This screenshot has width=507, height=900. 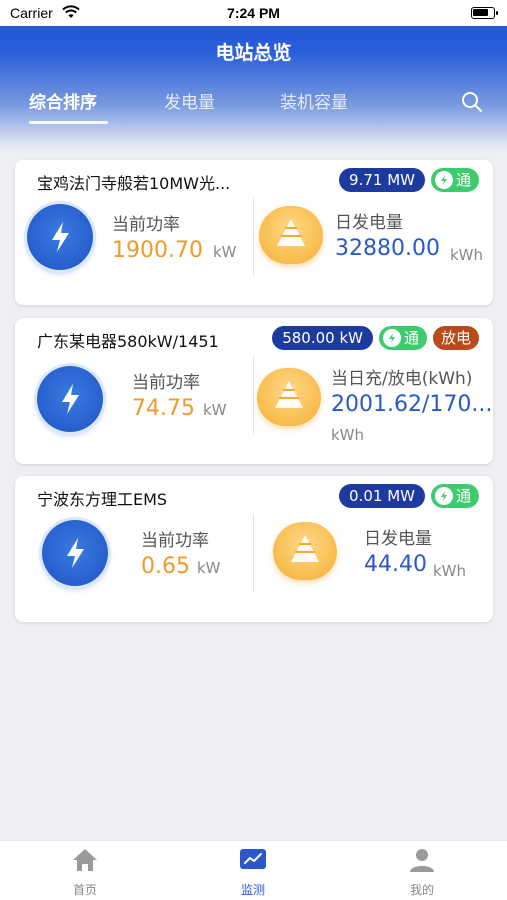 What do you see at coordinates (68, 122) in the screenshot?
I see `active-tab-indicator` at bounding box center [68, 122].